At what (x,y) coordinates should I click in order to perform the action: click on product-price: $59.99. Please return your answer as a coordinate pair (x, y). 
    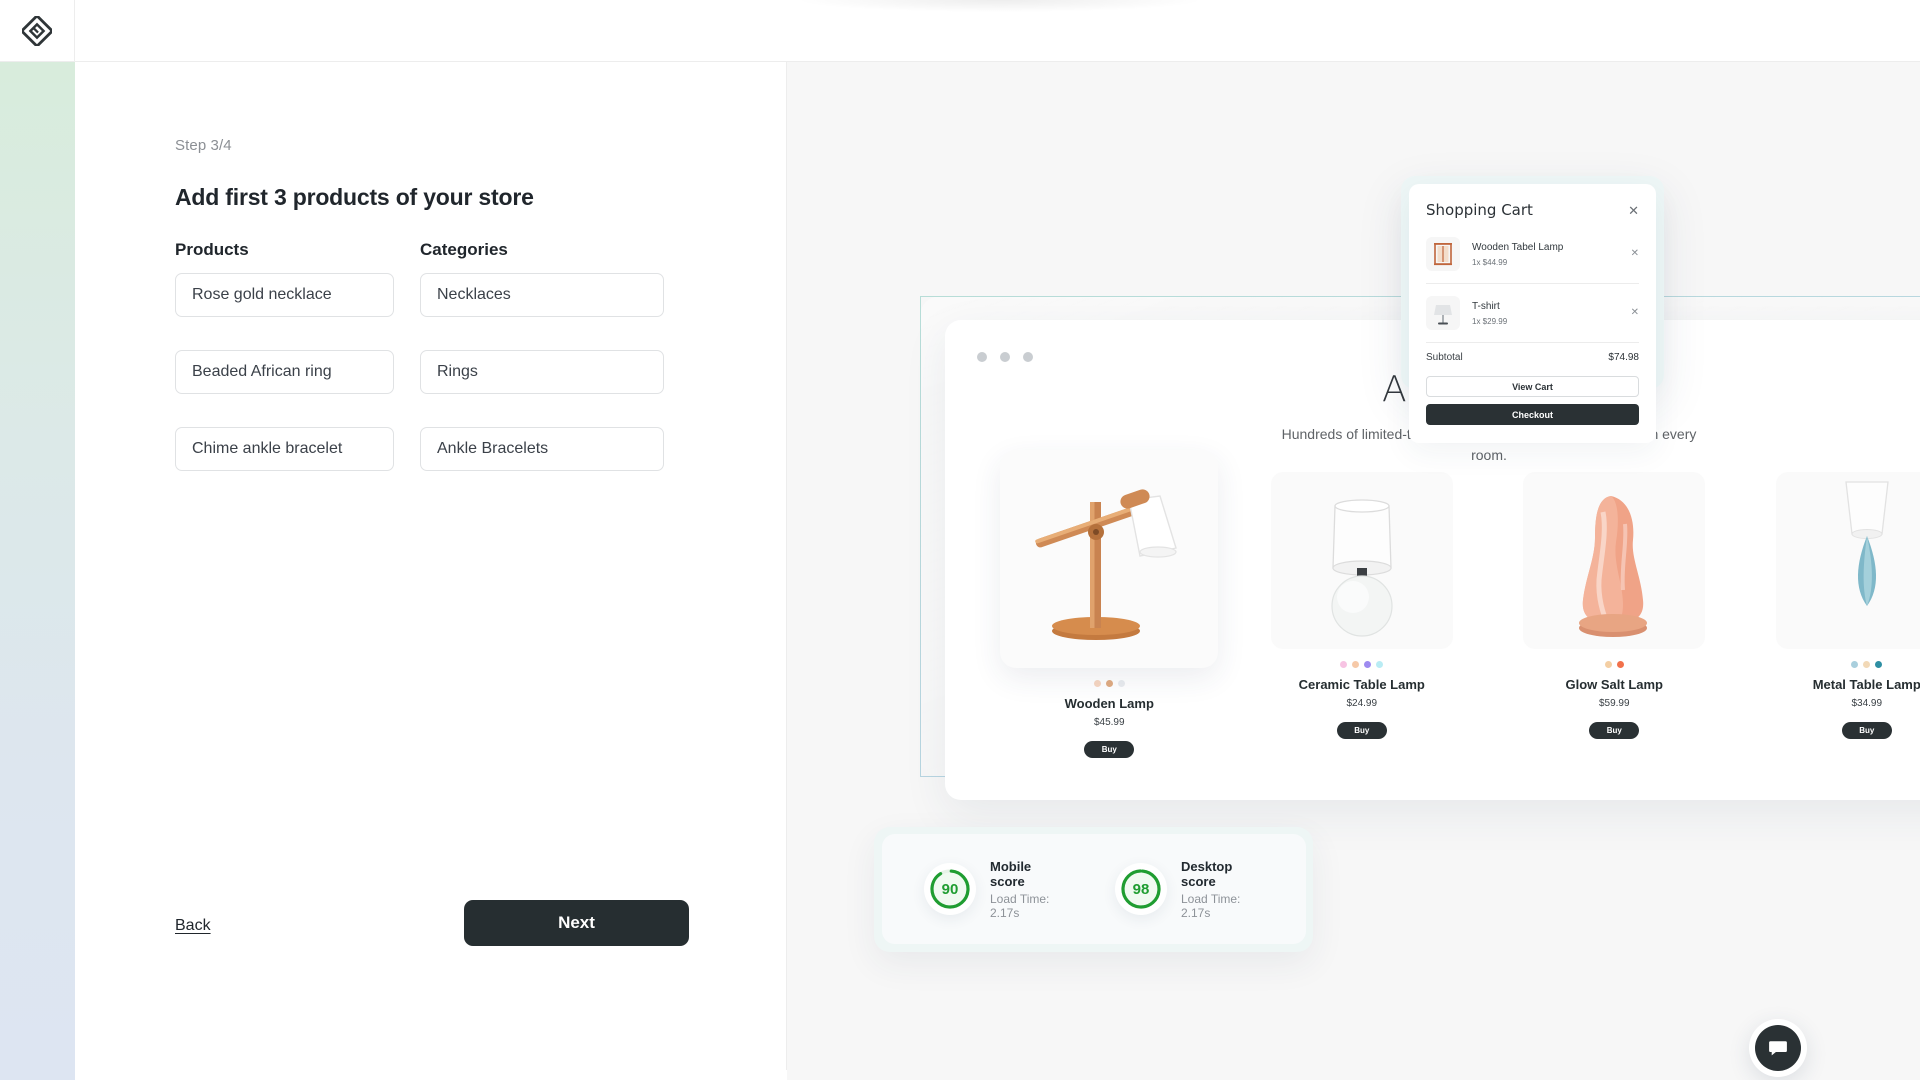
    Looking at the image, I should click on (1614, 703).